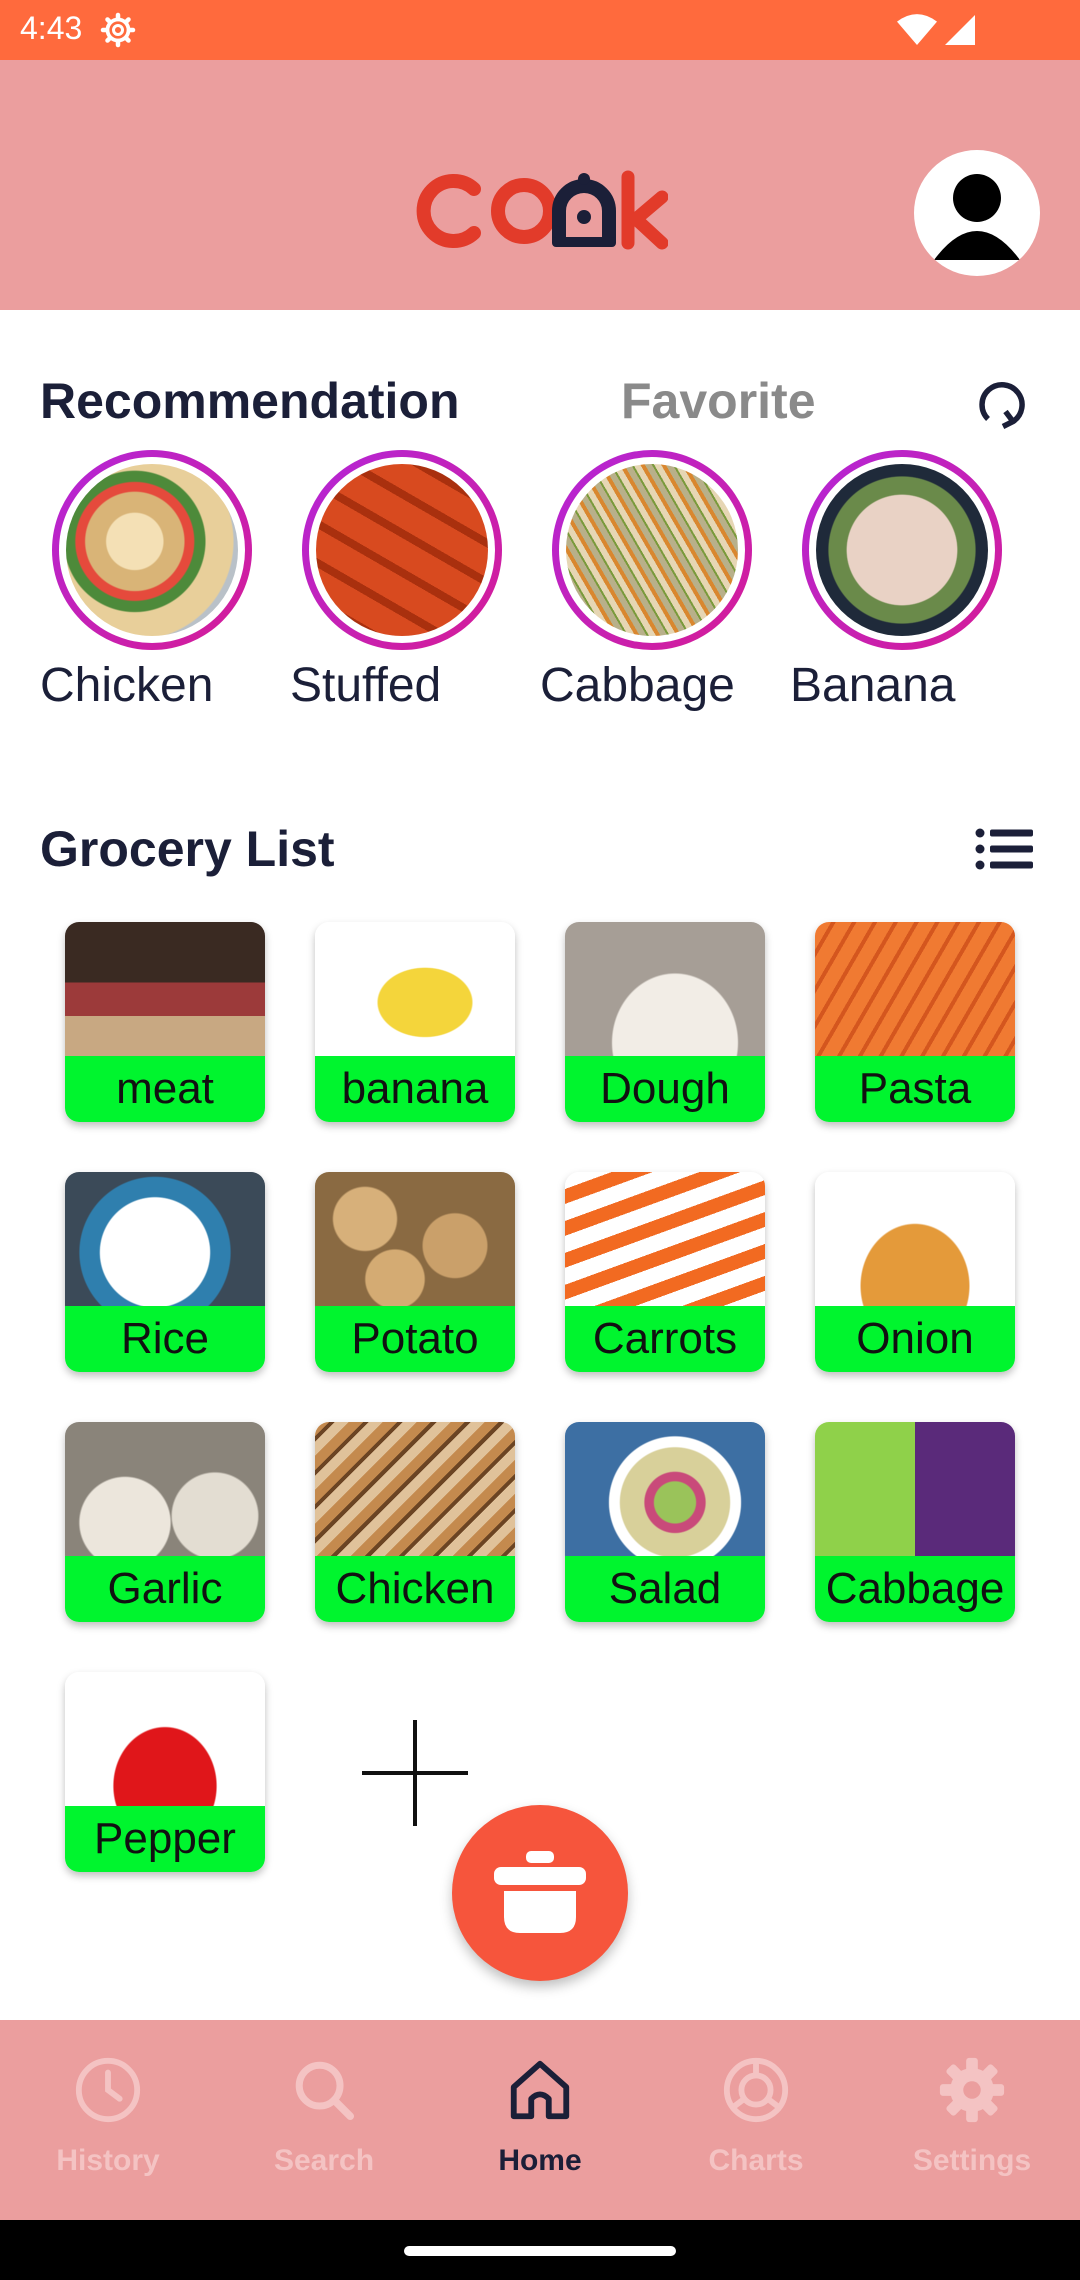 This screenshot has height=2280, width=1080. Describe the element at coordinates (324, 2160) in the screenshot. I see `nav-label: Search` at that location.